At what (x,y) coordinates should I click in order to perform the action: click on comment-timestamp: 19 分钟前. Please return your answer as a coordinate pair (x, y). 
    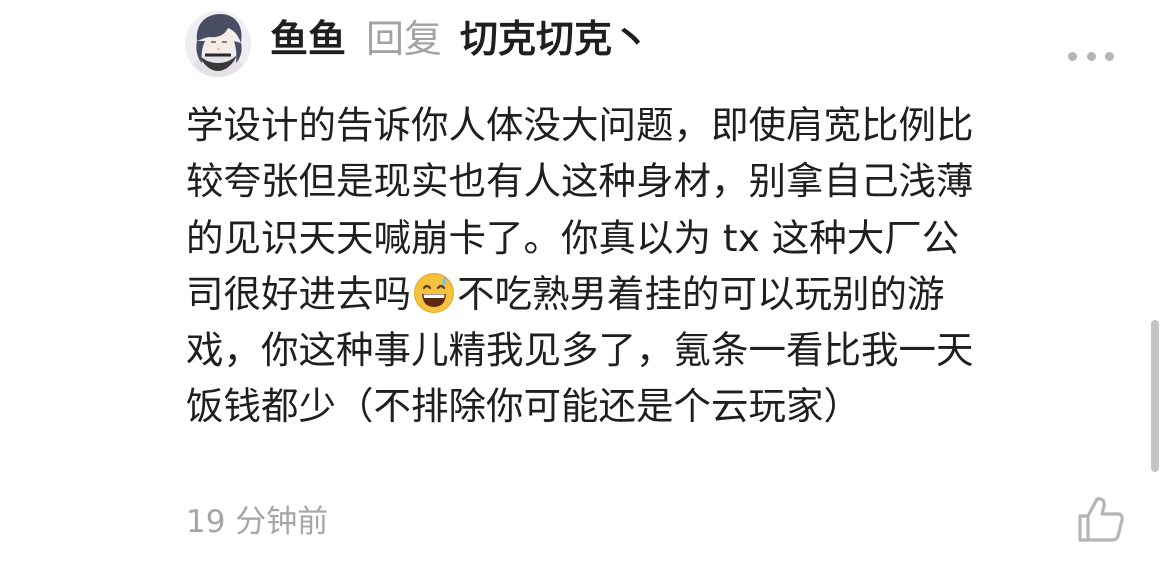
    Looking at the image, I should click on (257, 522).